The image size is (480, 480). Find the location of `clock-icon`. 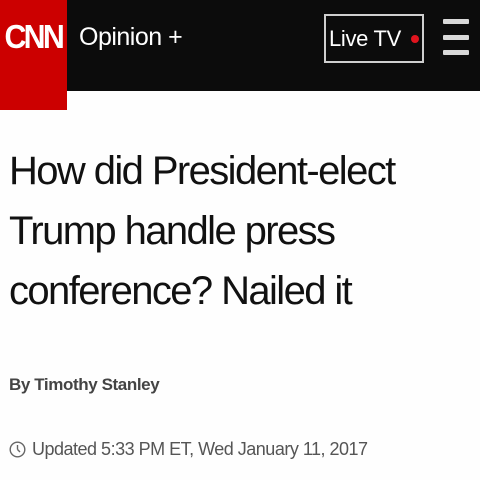

clock-icon is located at coordinates (17, 449).